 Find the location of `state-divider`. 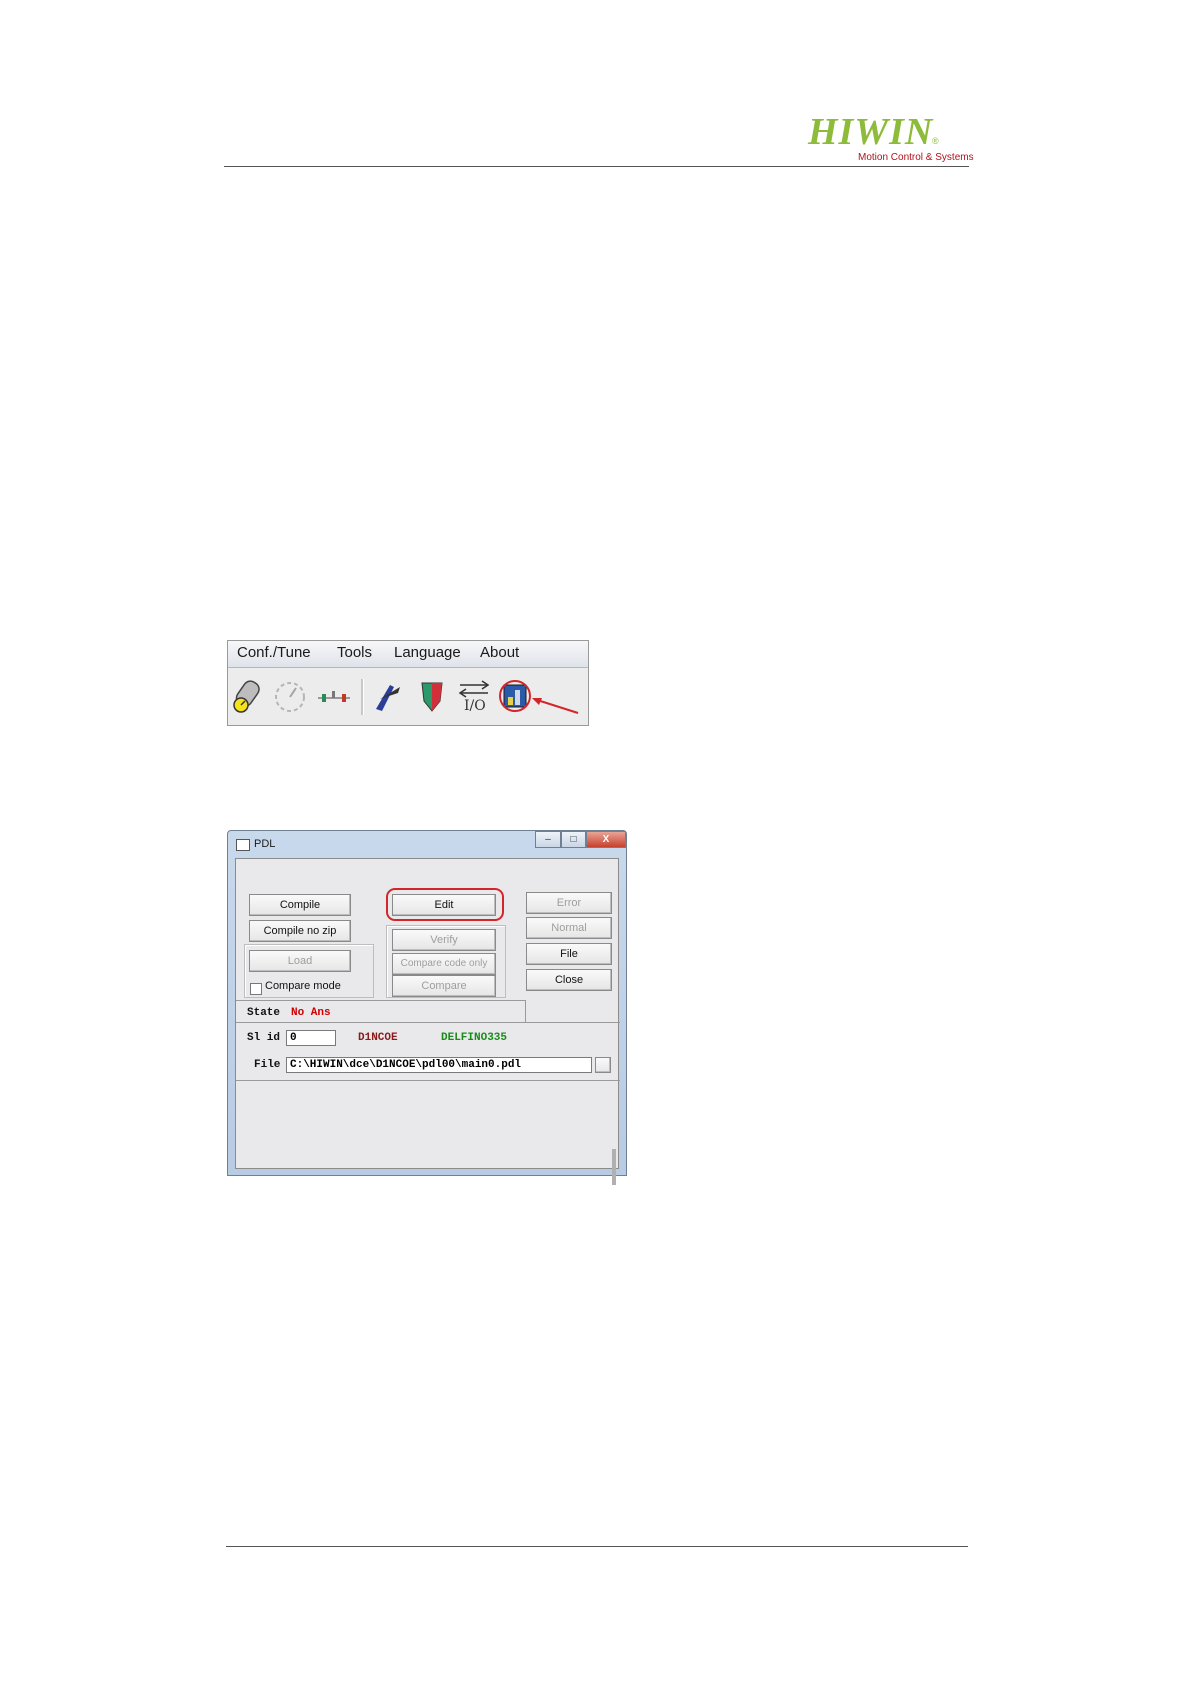

state-divider is located at coordinates (381, 1000).